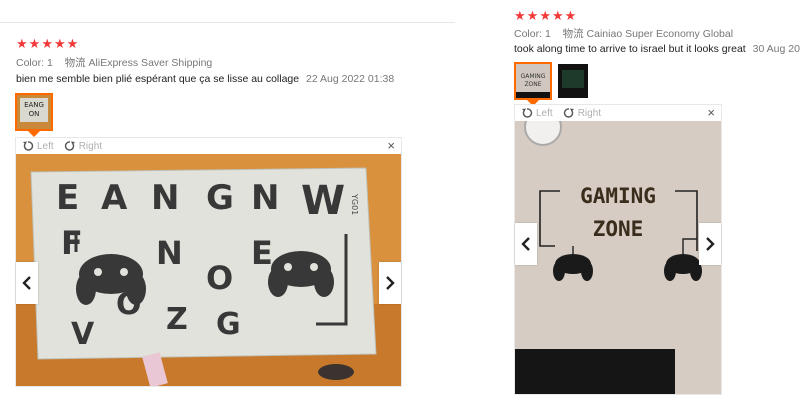 The width and height of the screenshot is (800, 400). I want to click on thumbnail-image: GAMING ZONE, so click(533, 81).